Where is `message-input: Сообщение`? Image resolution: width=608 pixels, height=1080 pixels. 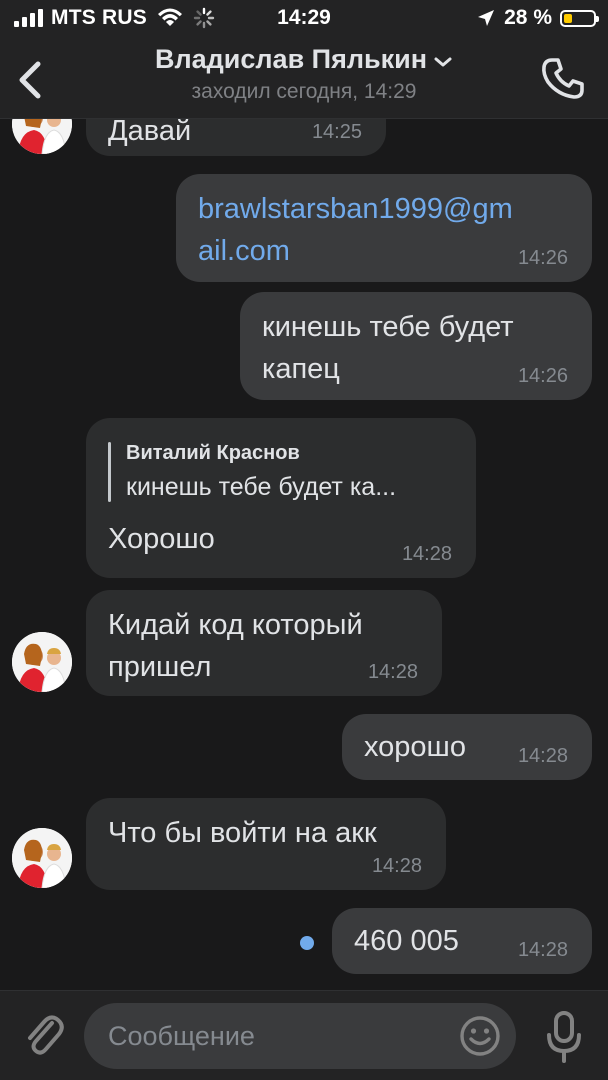 message-input: Сообщение is located at coordinates (300, 1036).